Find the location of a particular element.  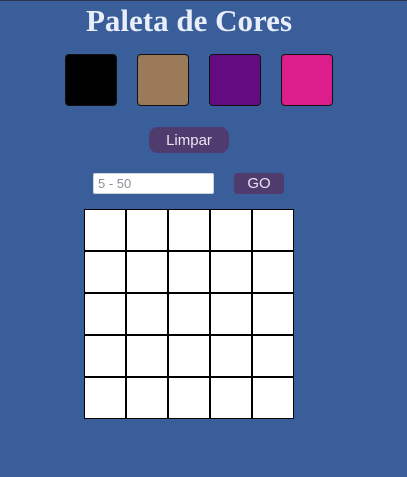

color-swatch-purple is located at coordinates (235, 80).